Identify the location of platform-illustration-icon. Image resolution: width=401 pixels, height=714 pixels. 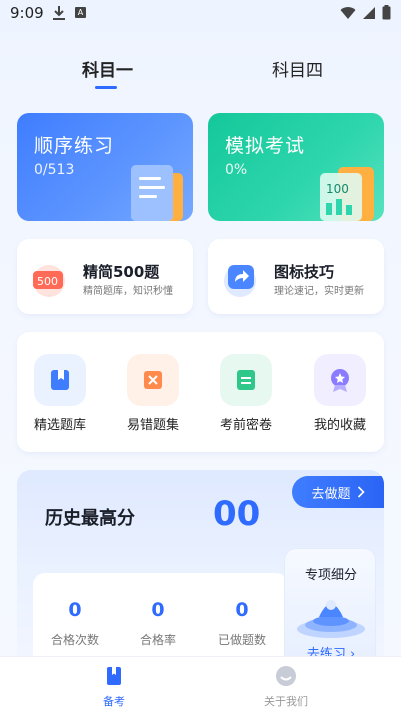
(331, 619).